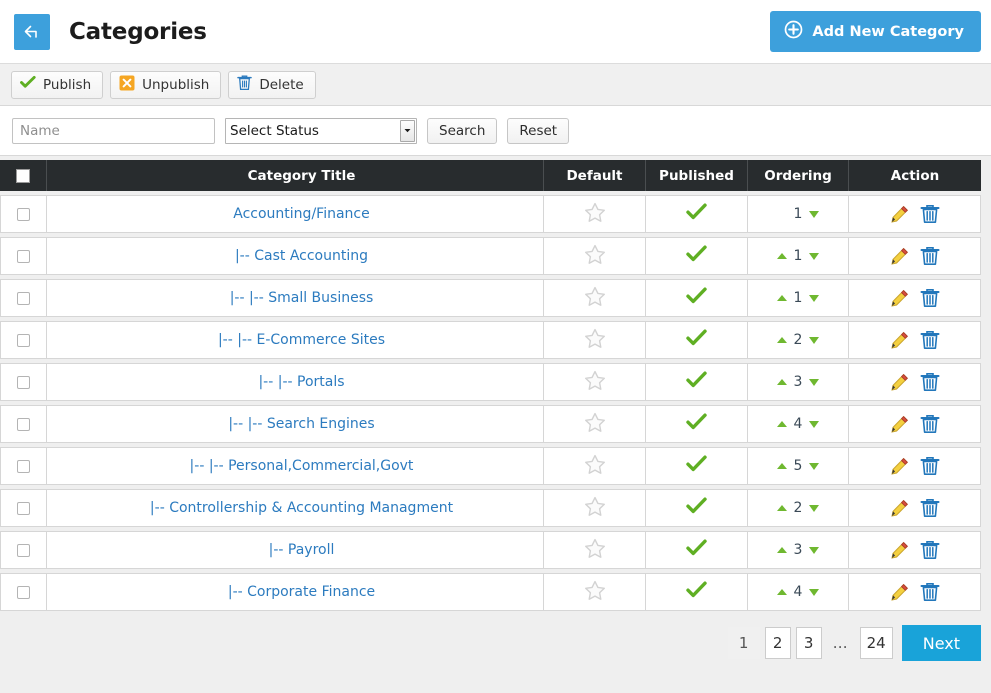 This screenshot has height=693, width=991. Describe the element at coordinates (295, 175) in the screenshot. I see `column-header-category-title: Category Title` at that location.